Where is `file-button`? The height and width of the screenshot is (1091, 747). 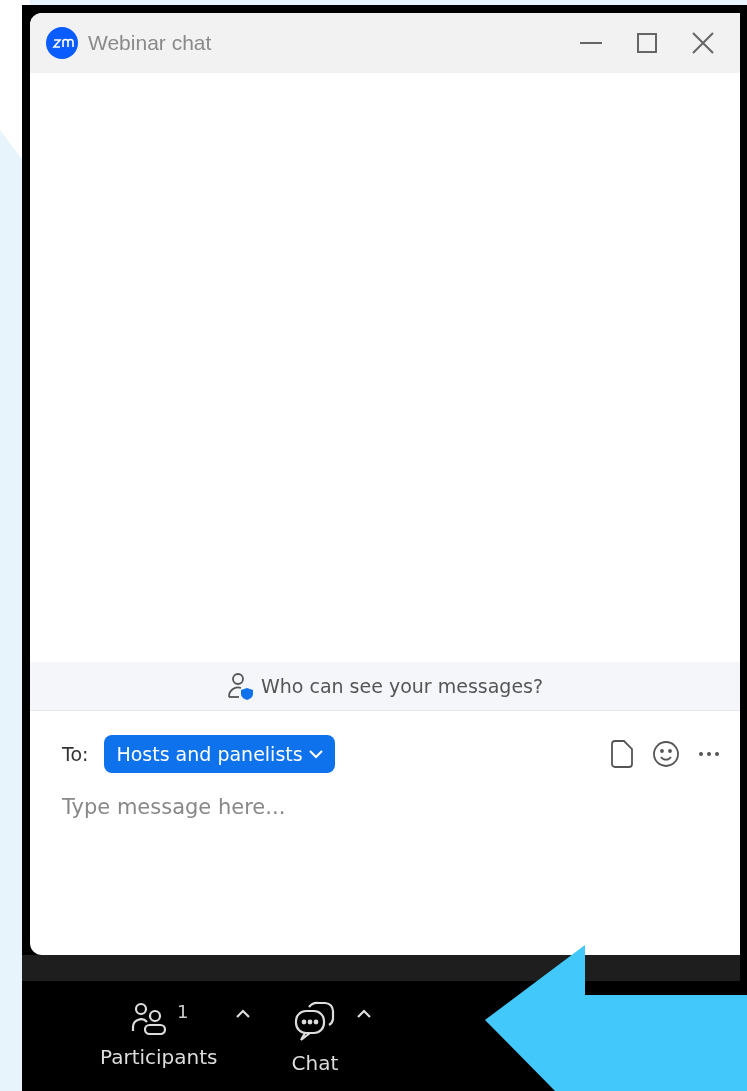 file-button is located at coordinates (622, 754).